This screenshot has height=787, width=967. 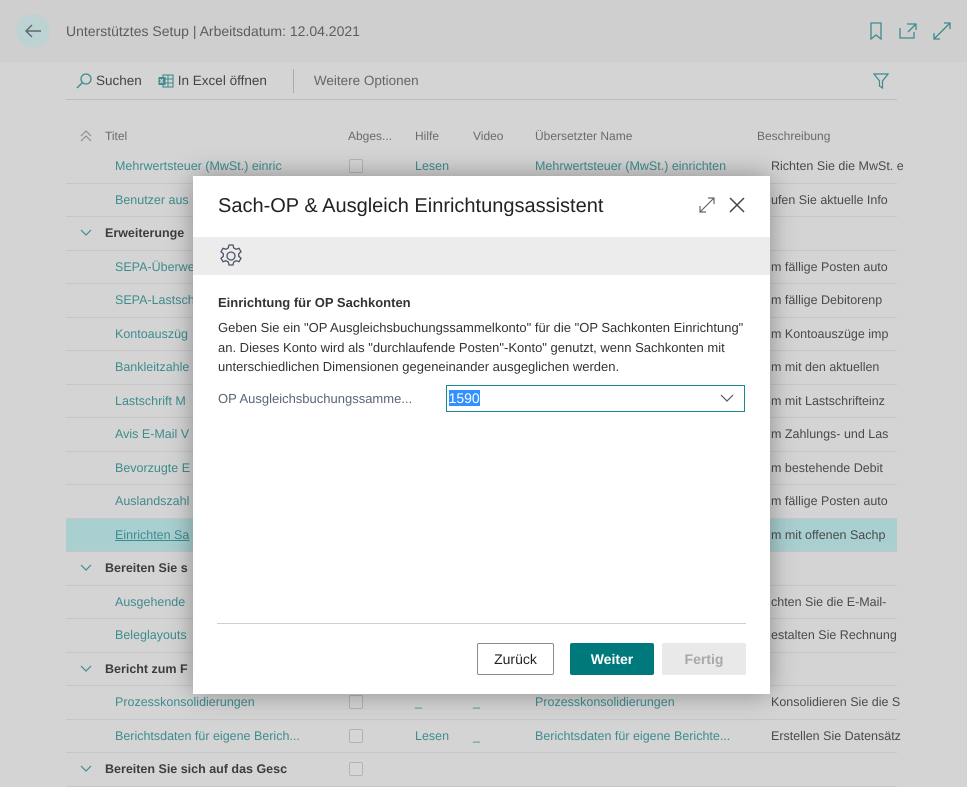 What do you see at coordinates (605, 702) in the screenshot?
I see `translated-name-link: Prozesskonsolidierungen` at bounding box center [605, 702].